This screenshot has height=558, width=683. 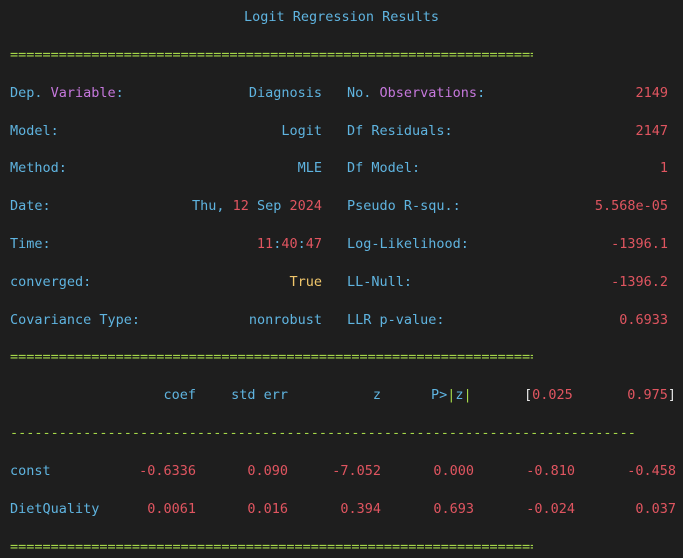 I want to click on column-header-stderr: std err, so click(x=259, y=395).